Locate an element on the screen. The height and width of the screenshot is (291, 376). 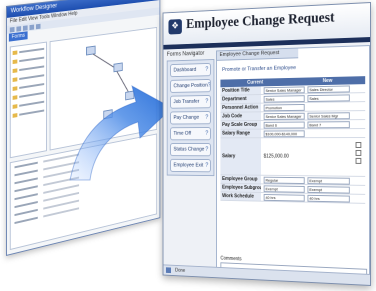
tree-node is located at coordinates (28, 113).